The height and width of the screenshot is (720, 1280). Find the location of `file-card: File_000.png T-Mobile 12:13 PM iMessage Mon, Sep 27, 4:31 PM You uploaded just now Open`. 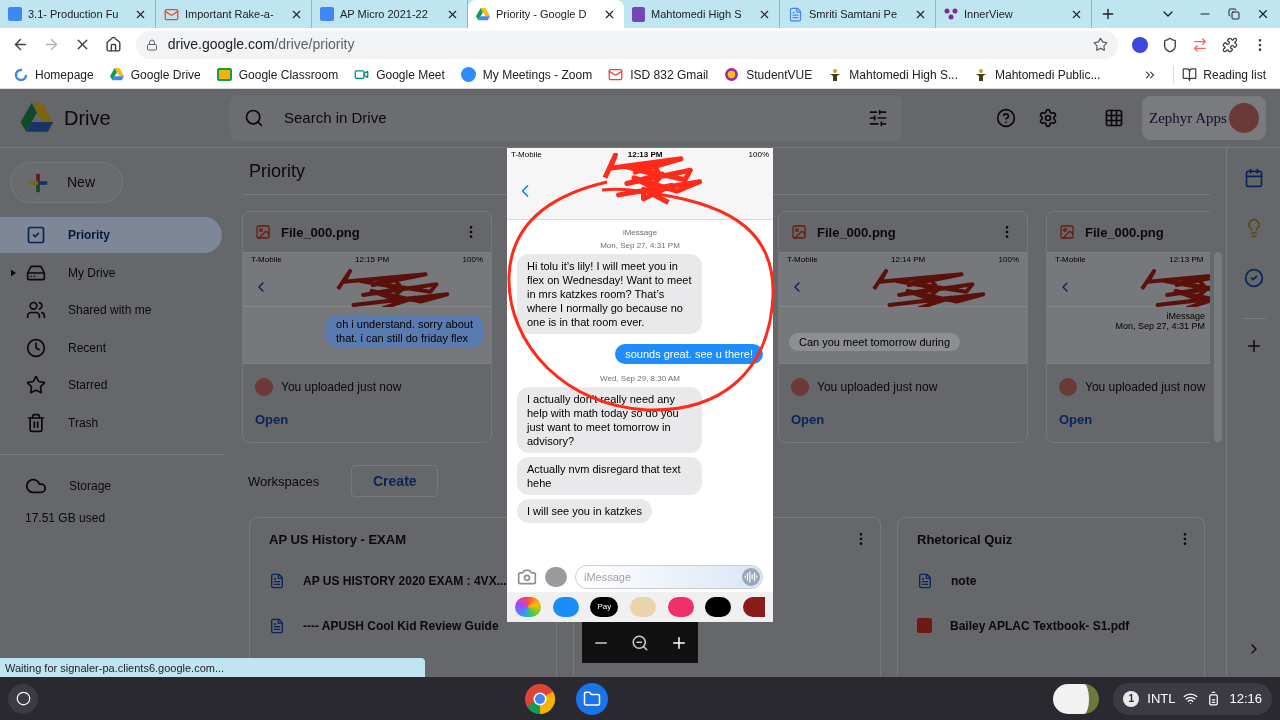

file-card: File_000.png T-Mobile 12:13 PM iMessage Mon, Sep 27, 4:31 PM You uploaded just now Open is located at coordinates (1128, 327).